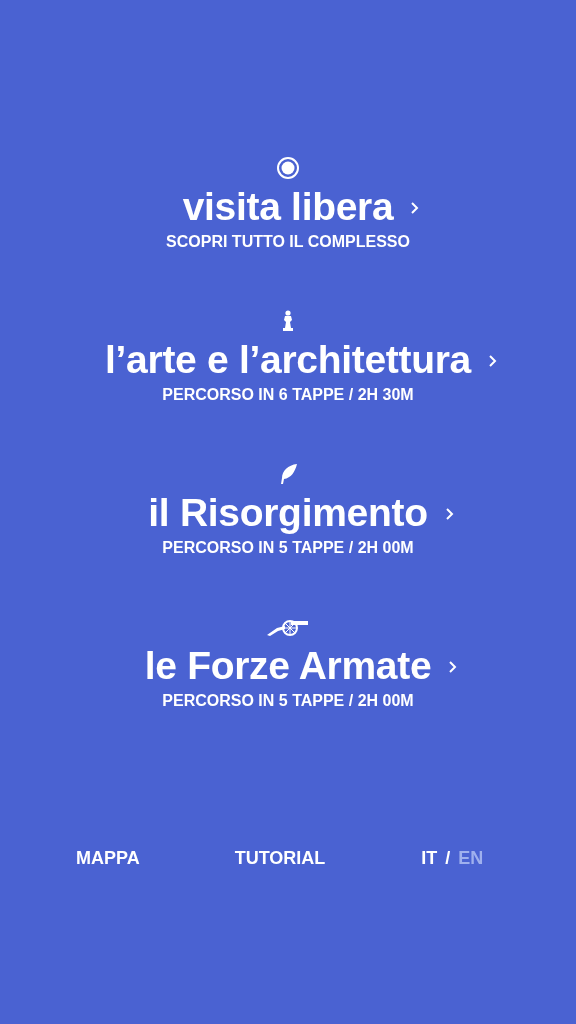  Describe the element at coordinates (288, 359) in the screenshot. I see `route-title: l’arte e l’architettura` at that location.